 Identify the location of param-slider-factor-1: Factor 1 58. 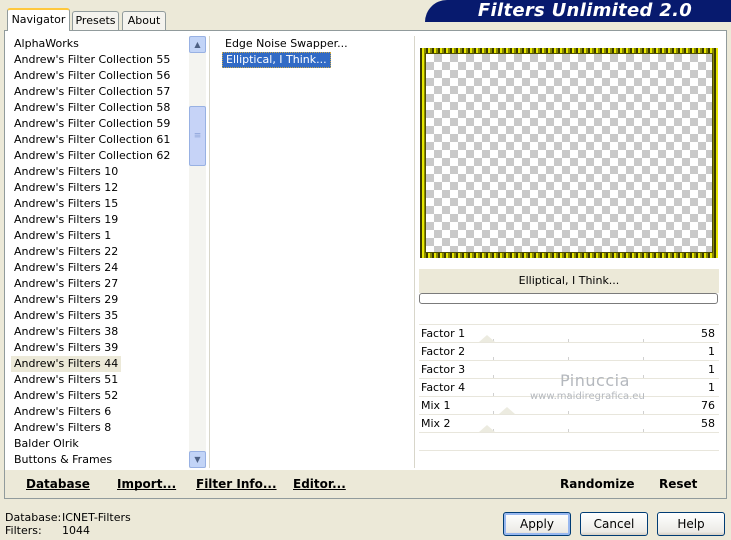
(569, 333).